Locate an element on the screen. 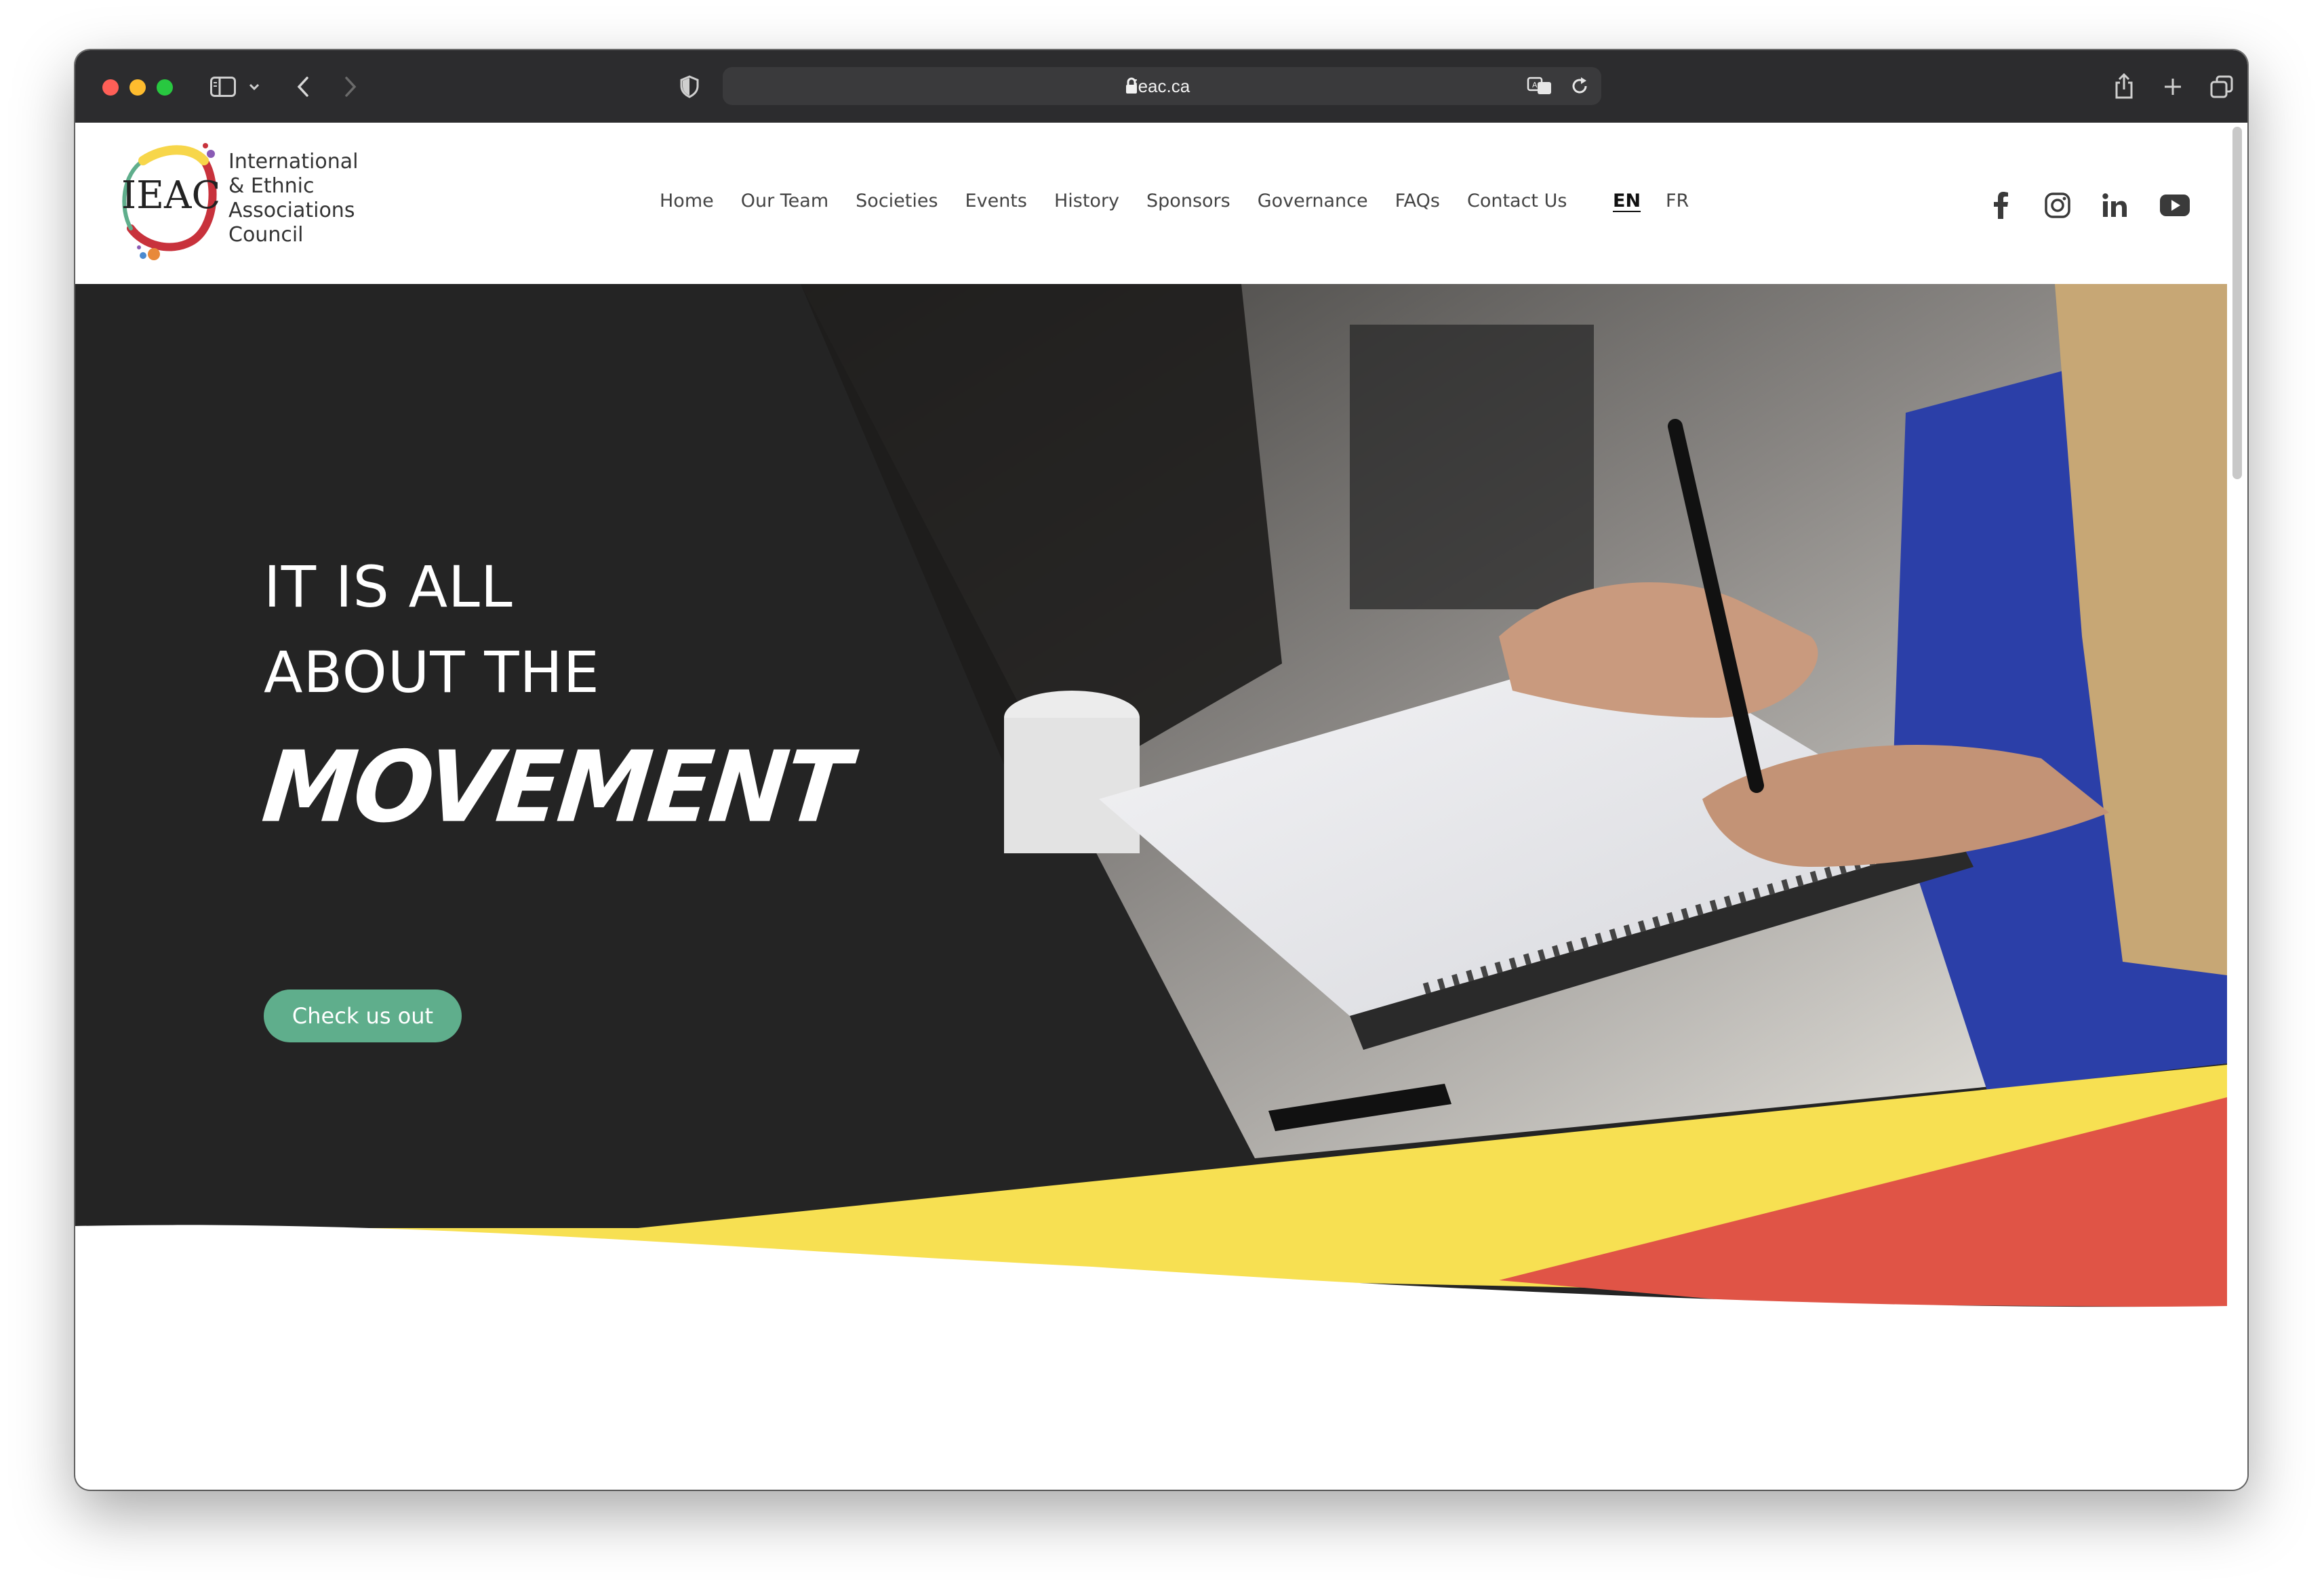 This screenshot has height=1590, width=2324. organization-name-line: Council is located at coordinates (266, 235).